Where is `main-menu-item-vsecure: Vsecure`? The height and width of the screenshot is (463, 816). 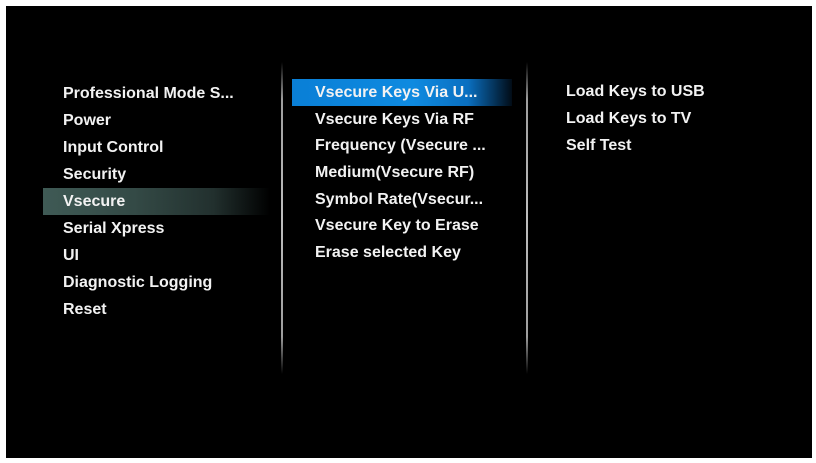 main-menu-item-vsecure: Vsecure is located at coordinates (156, 201).